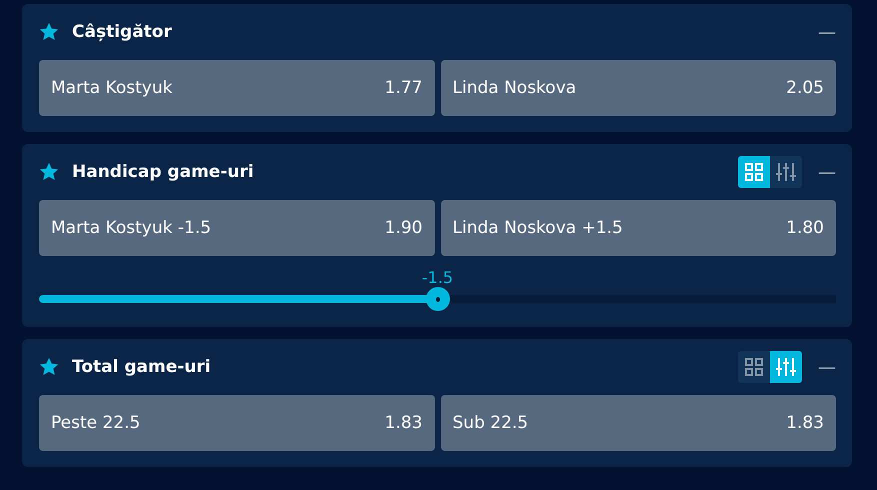 The width and height of the screenshot is (877, 490). Describe the element at coordinates (142, 367) in the screenshot. I see `market-title: Total game-uri` at that location.